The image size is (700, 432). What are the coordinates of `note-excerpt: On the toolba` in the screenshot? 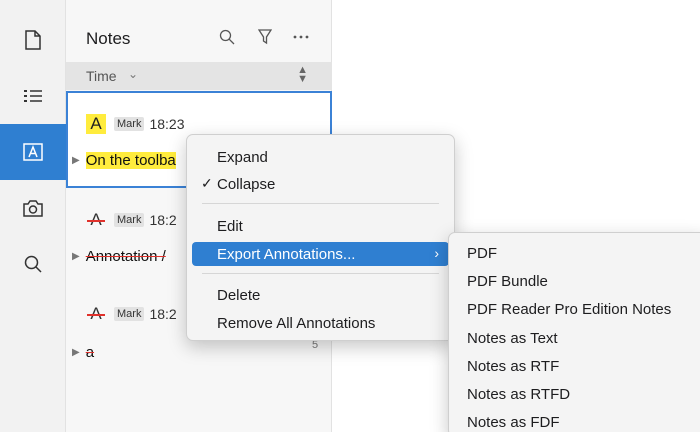 It's located at (130, 160).